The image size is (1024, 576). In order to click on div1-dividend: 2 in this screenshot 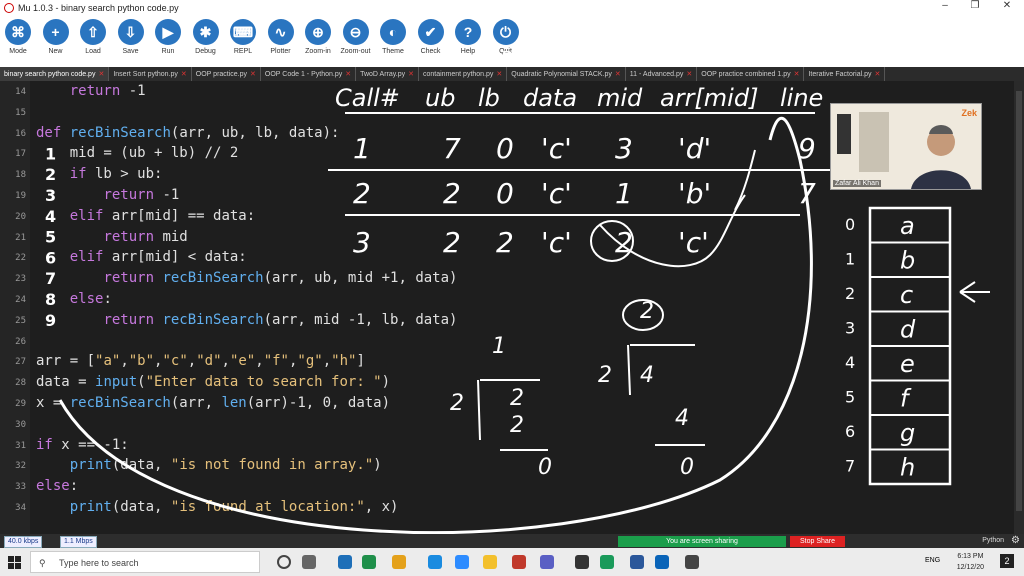, I will do `click(517, 398)`.